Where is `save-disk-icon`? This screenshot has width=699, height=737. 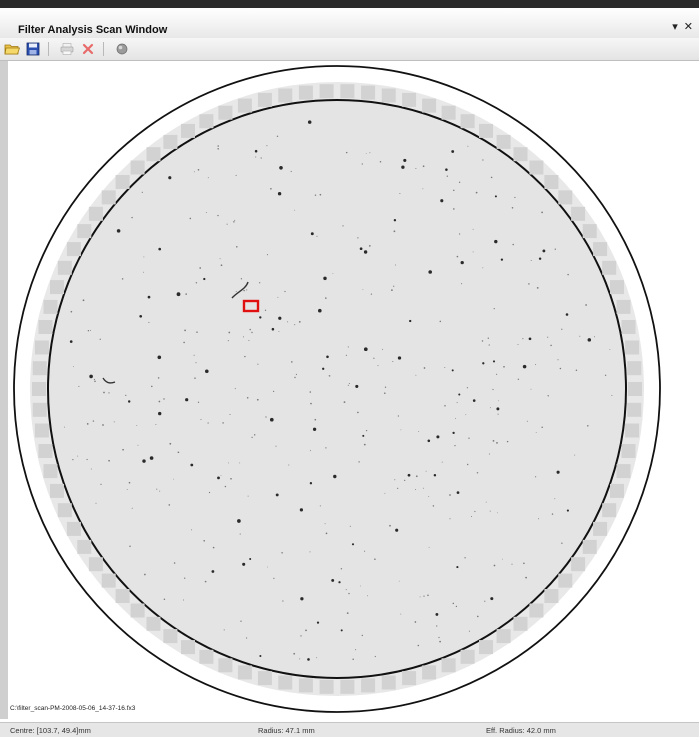 save-disk-icon is located at coordinates (33, 49).